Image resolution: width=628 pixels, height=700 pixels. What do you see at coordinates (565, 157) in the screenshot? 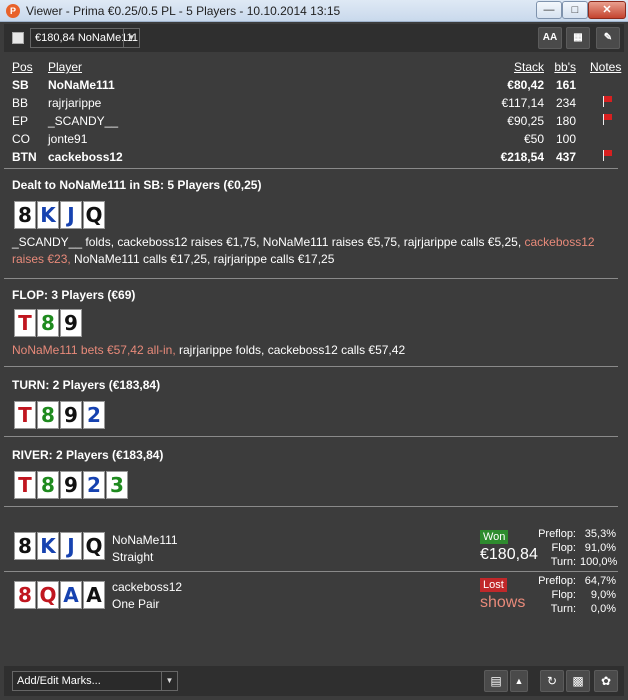
I see `player-bbs: 437` at bounding box center [565, 157].